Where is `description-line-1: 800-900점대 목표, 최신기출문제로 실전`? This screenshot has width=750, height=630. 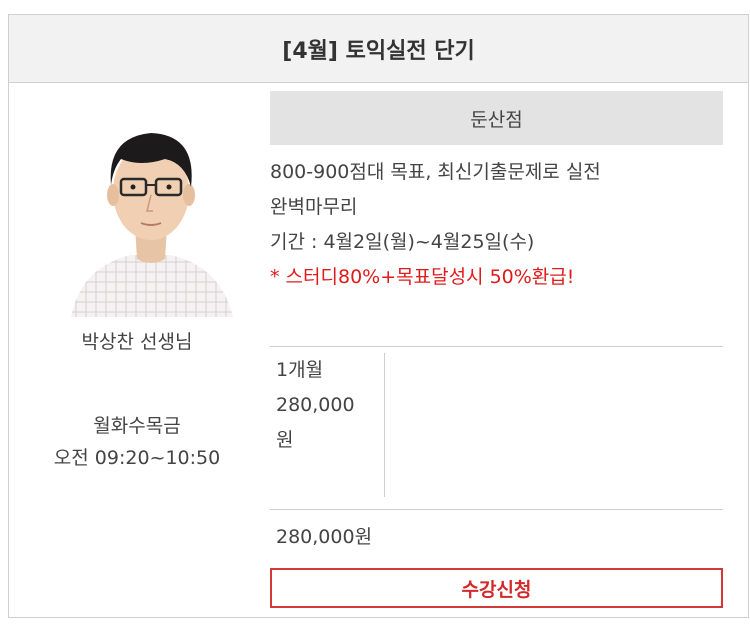 description-line-1: 800-900점대 목표, 최신기출문제로 실전 is located at coordinates (435, 172).